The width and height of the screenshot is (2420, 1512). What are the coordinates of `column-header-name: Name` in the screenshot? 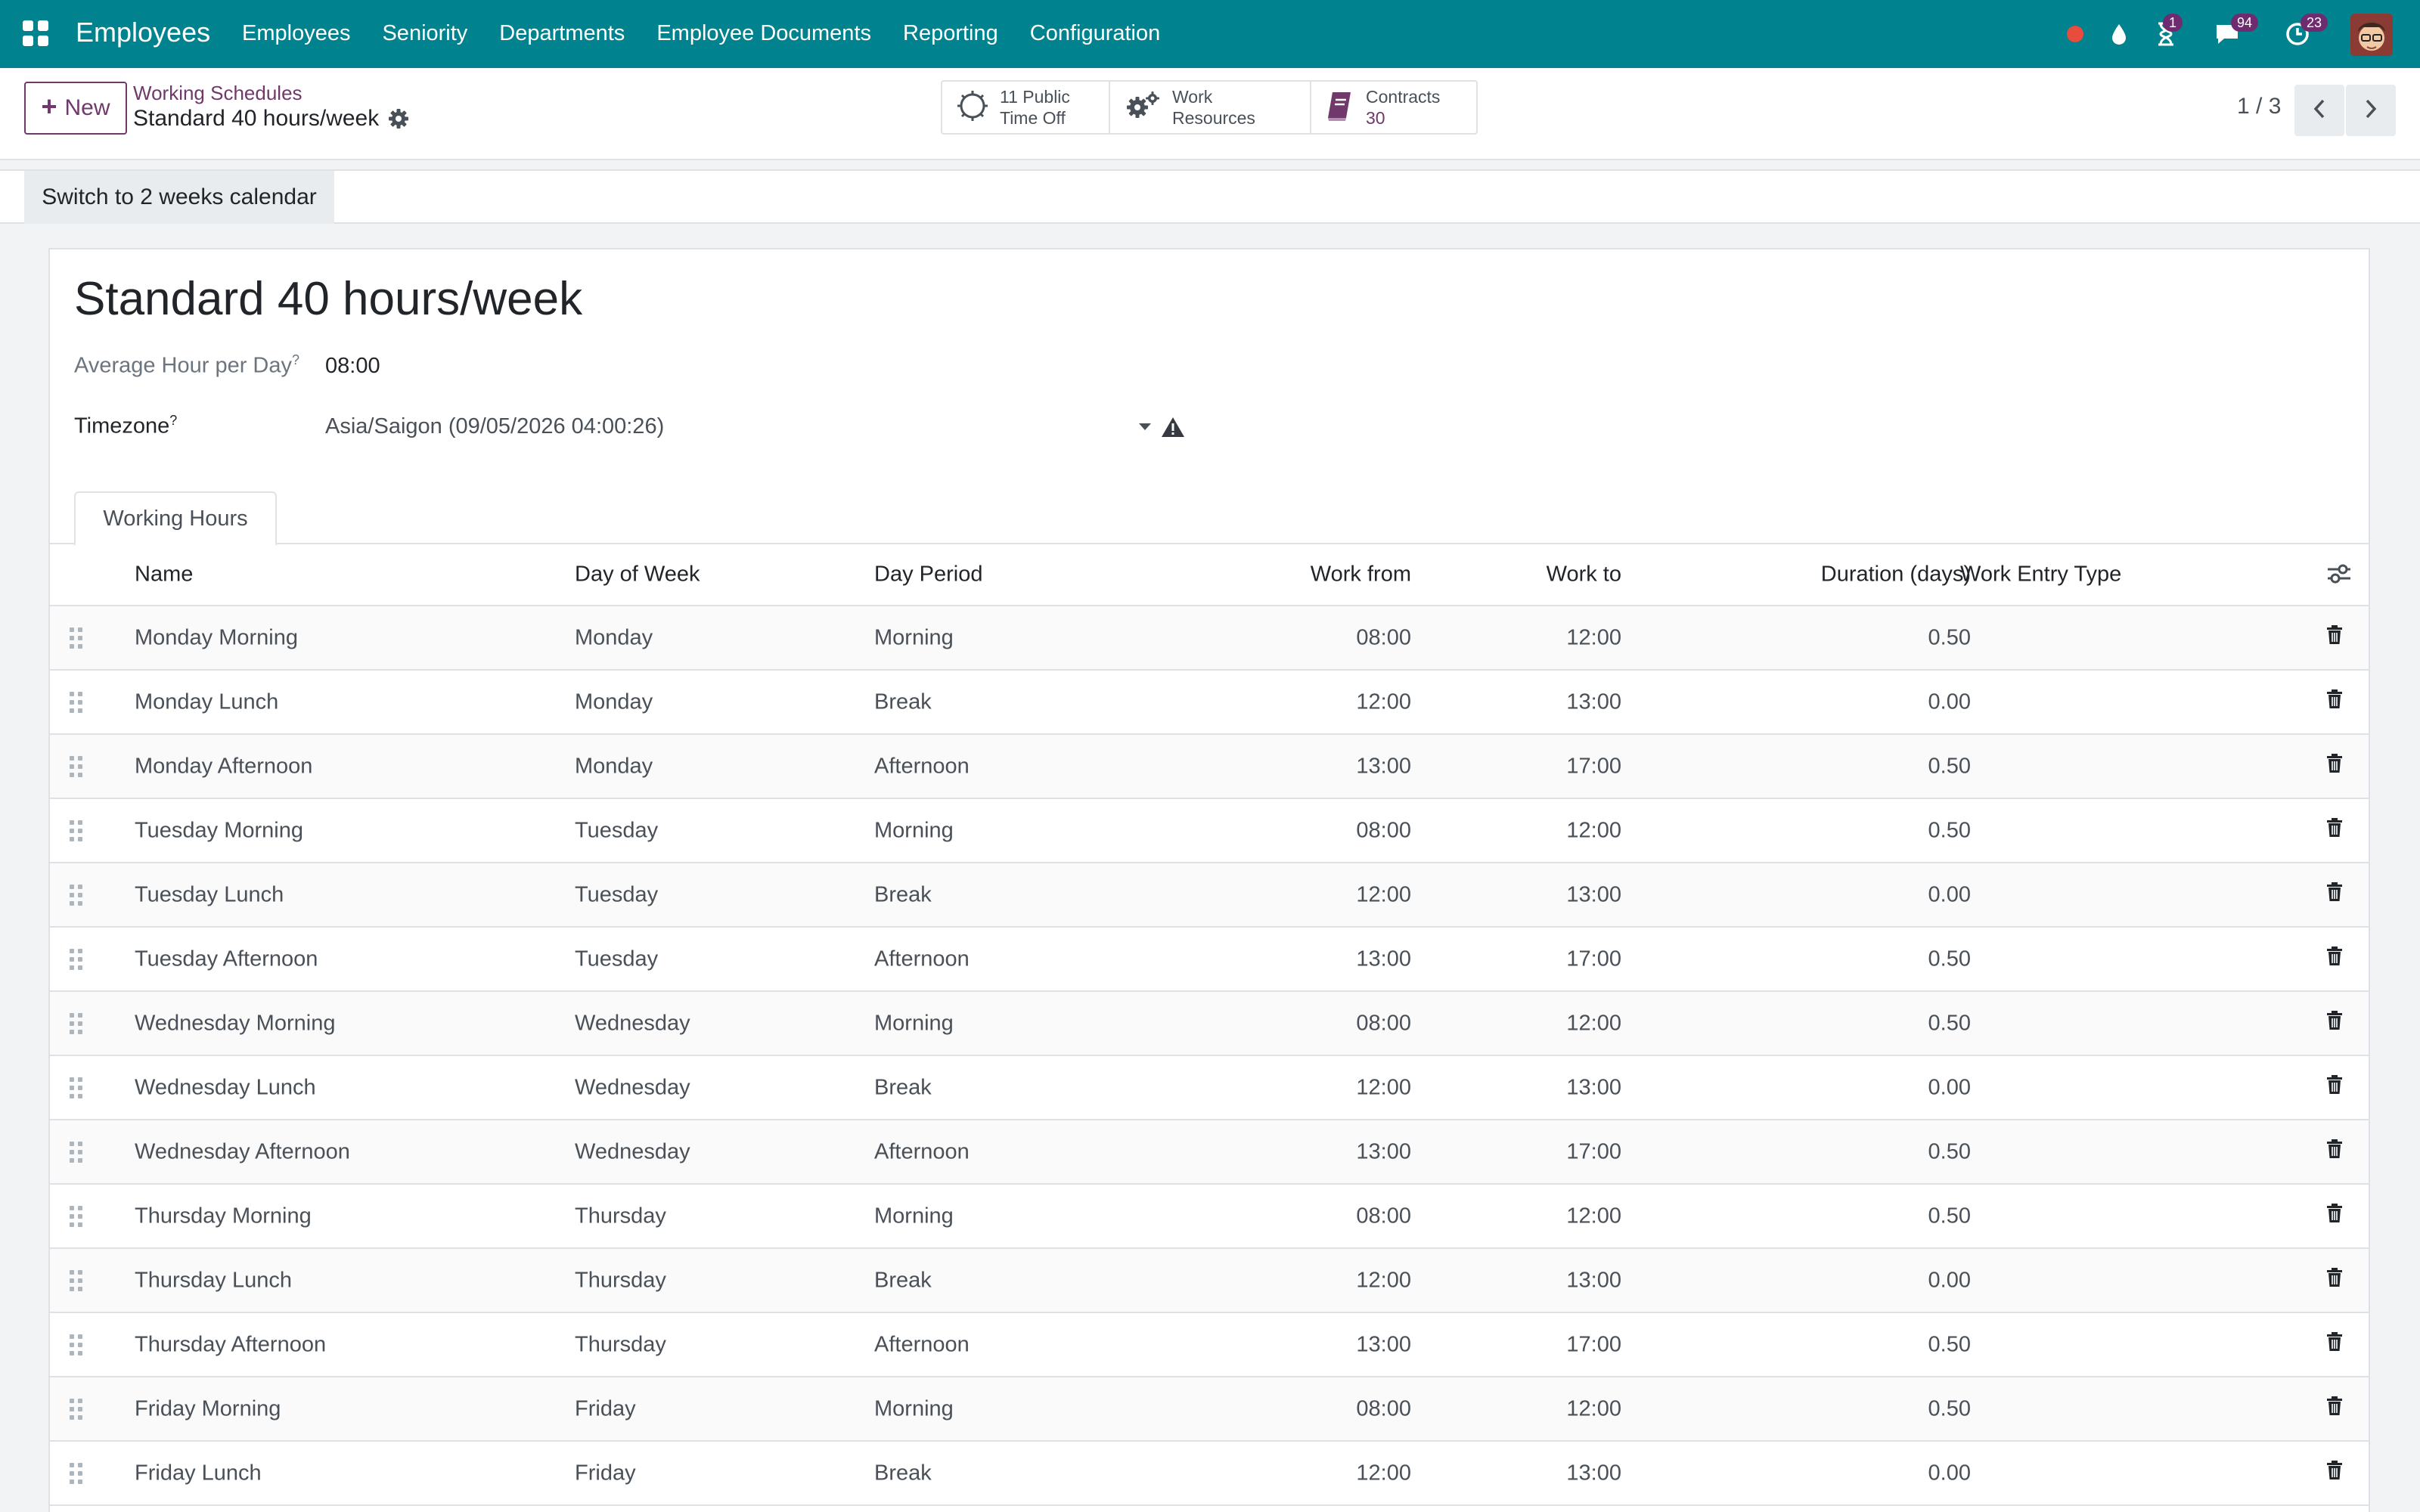 It's located at (164, 574).